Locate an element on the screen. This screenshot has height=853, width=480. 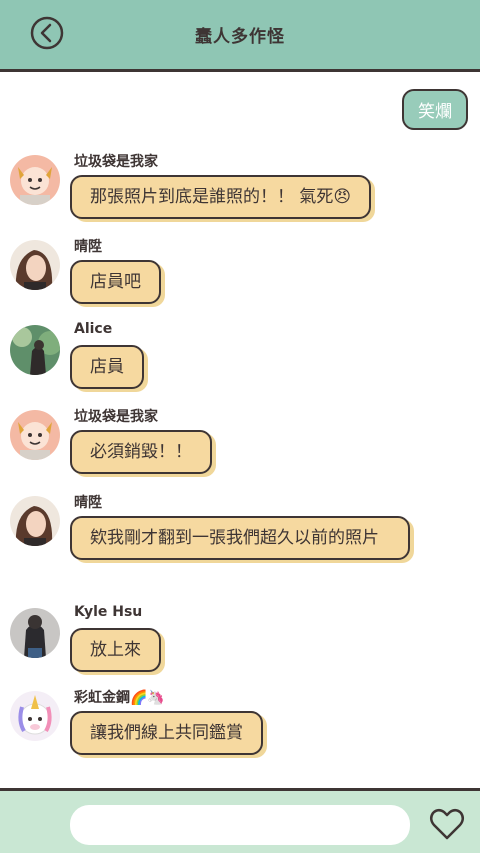
sender-name: 彩虹金鋼🌈🦄 is located at coordinates (119, 698).